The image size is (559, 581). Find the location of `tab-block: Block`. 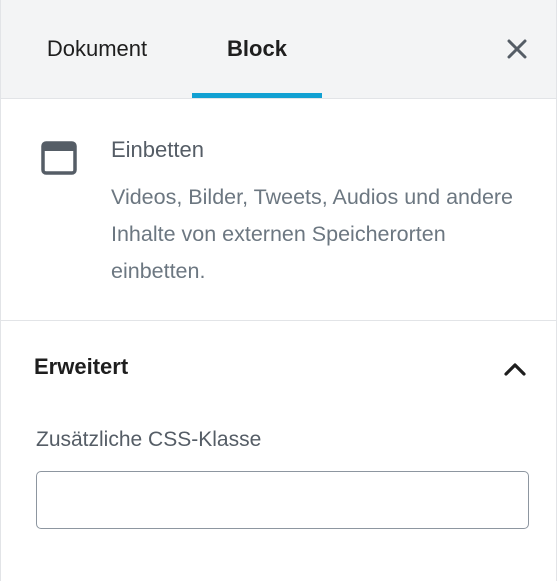

tab-block: Block is located at coordinates (257, 49).